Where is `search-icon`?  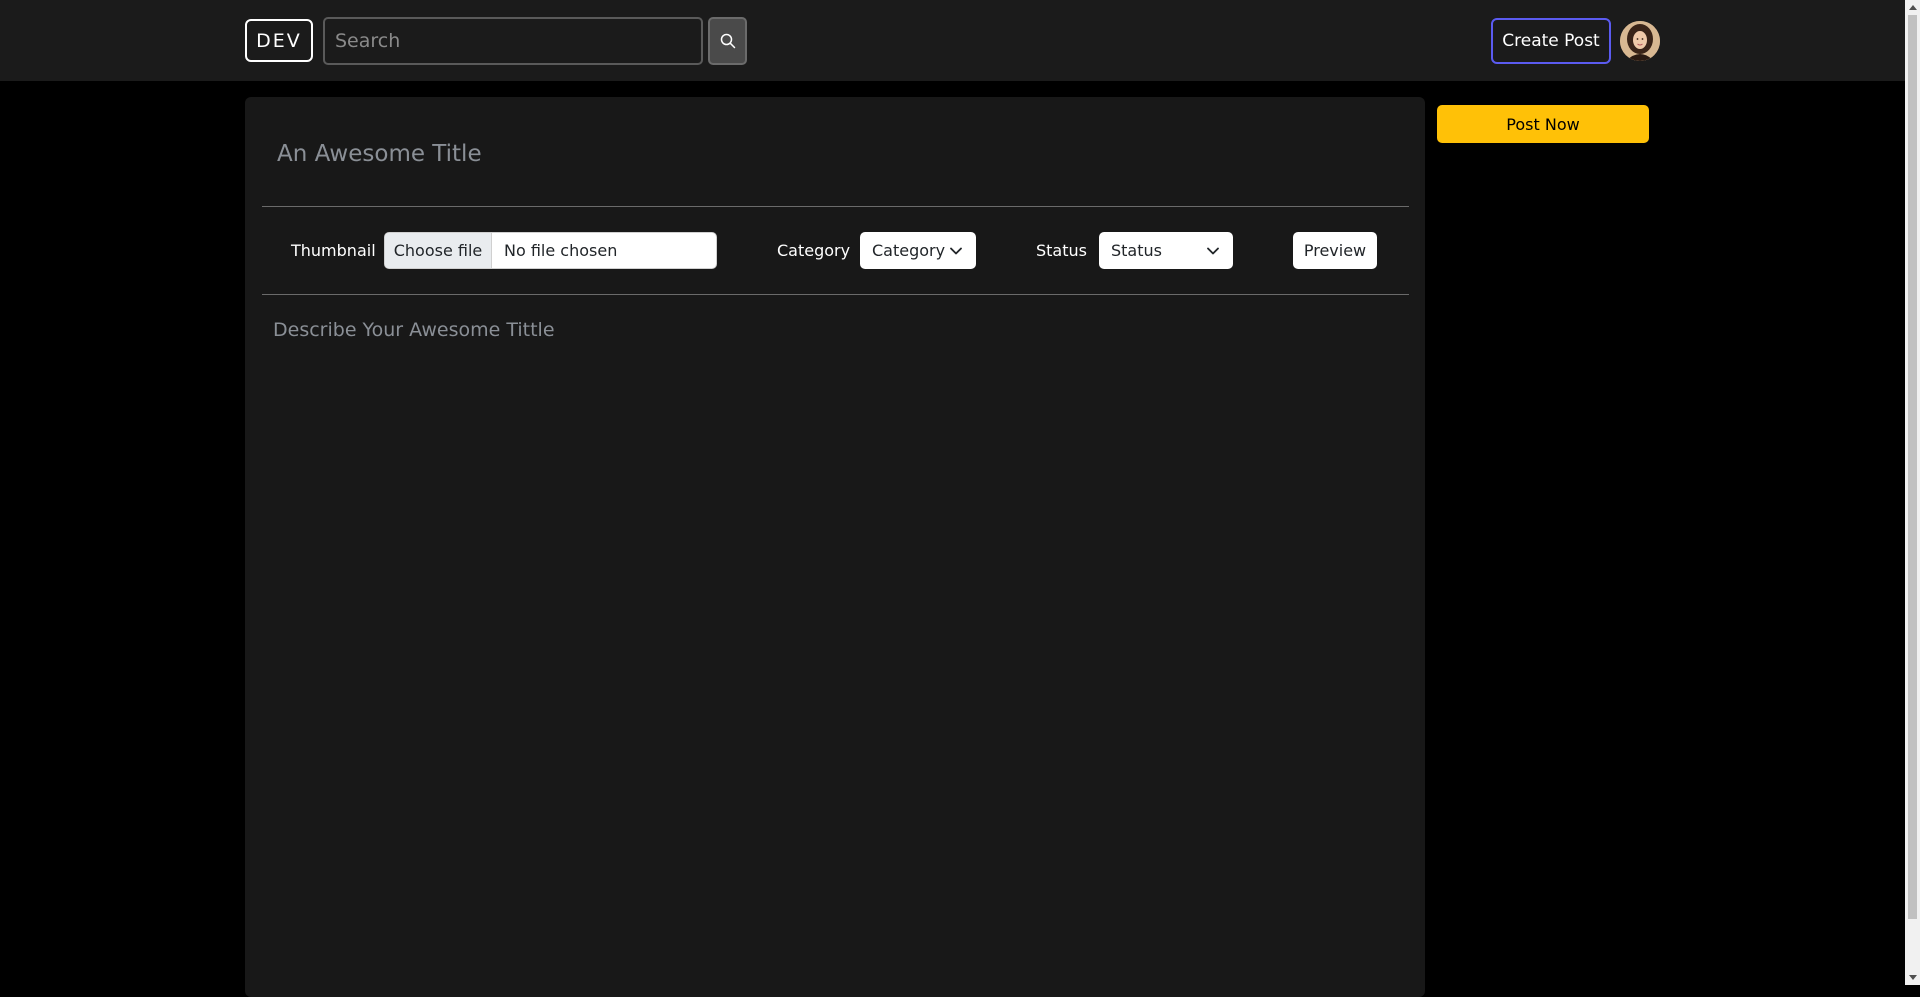 search-icon is located at coordinates (727, 41).